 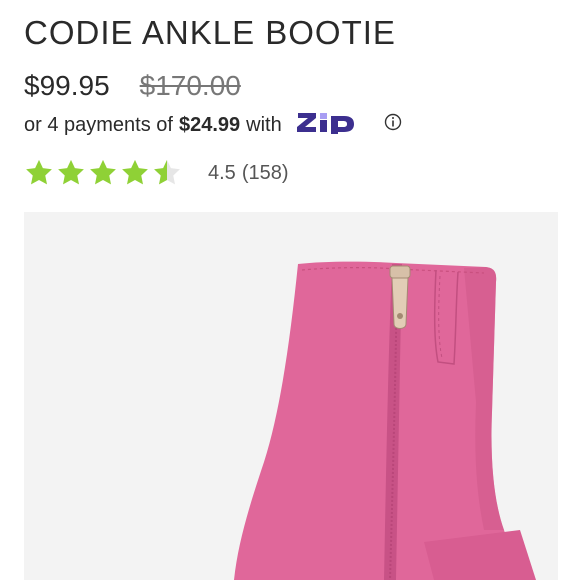 I want to click on installment-row: or 4 payments of $24.99 with, so click(x=213, y=125).